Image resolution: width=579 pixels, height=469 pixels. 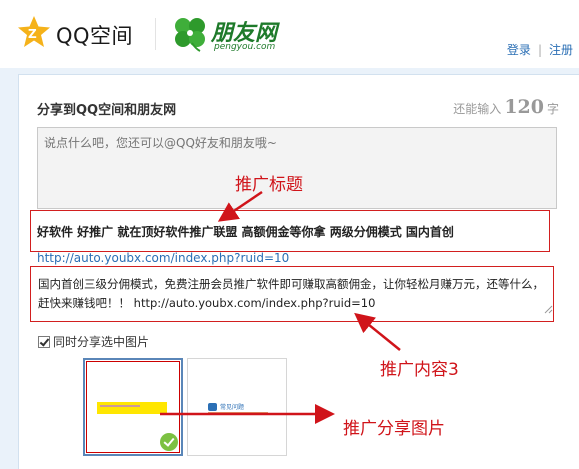 I want to click on login-link: 登录, so click(x=519, y=50).